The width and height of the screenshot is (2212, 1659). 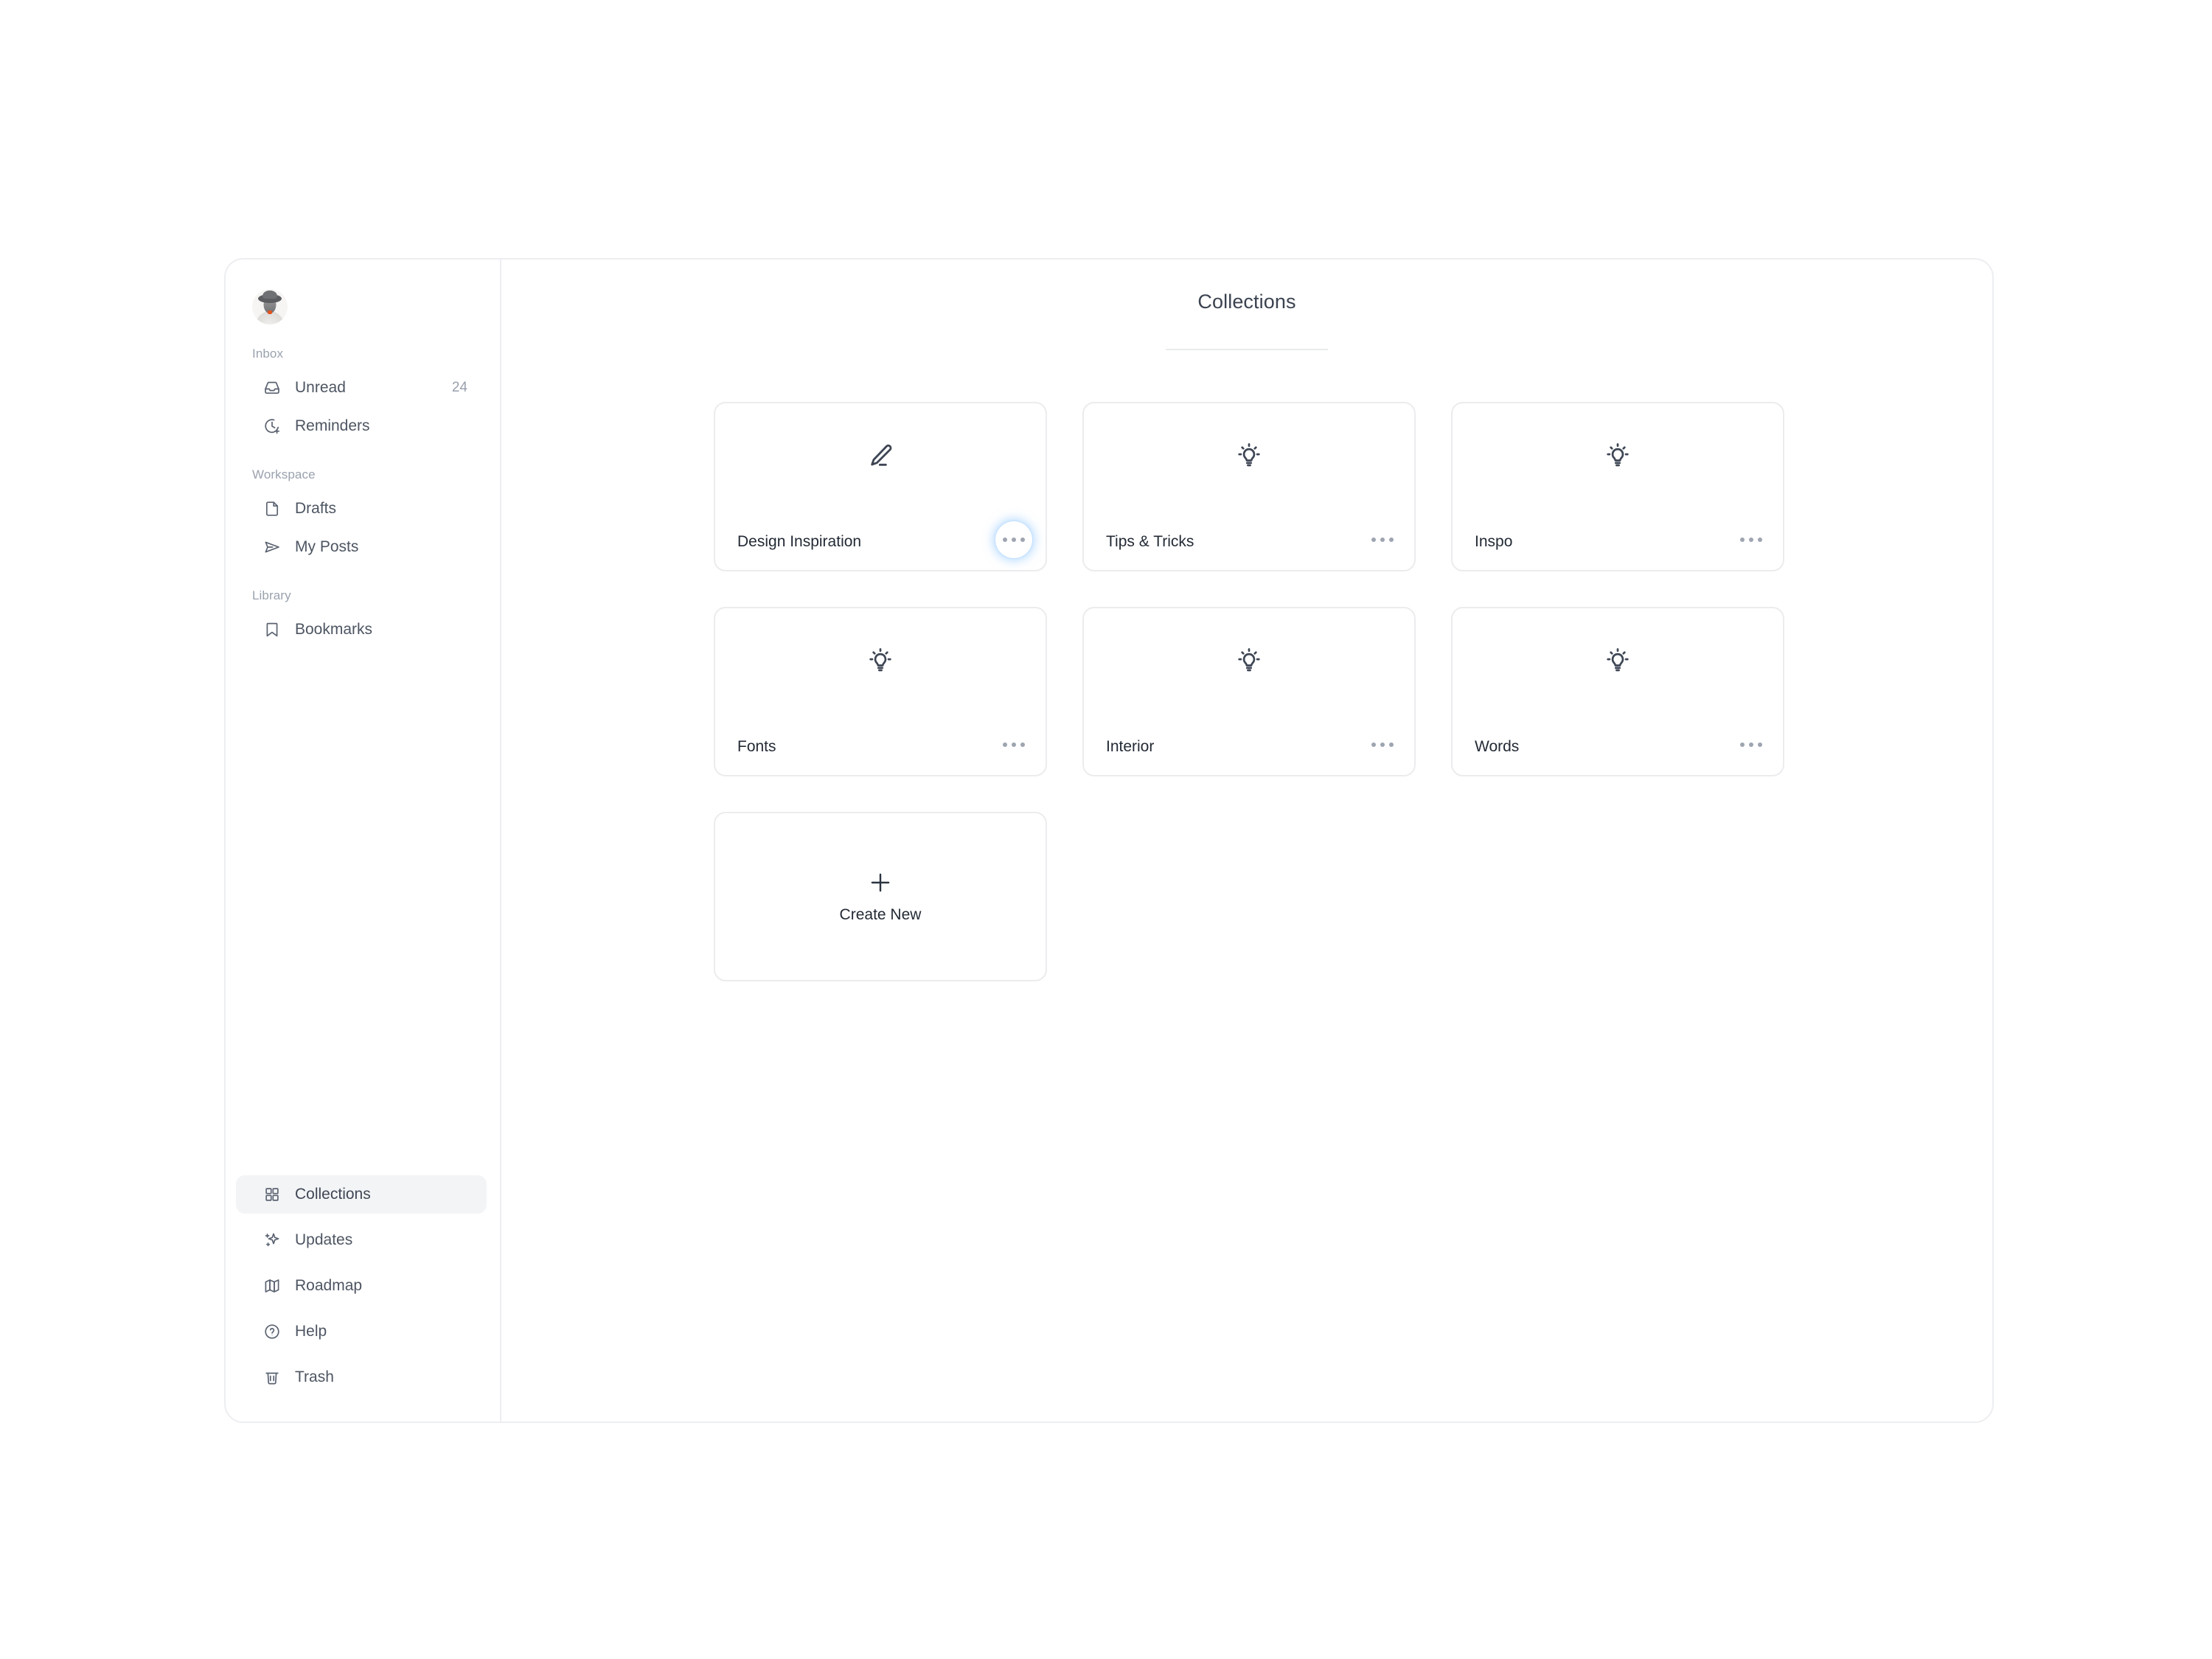 I want to click on collection-card-fonts: Fonts, so click(x=880, y=691).